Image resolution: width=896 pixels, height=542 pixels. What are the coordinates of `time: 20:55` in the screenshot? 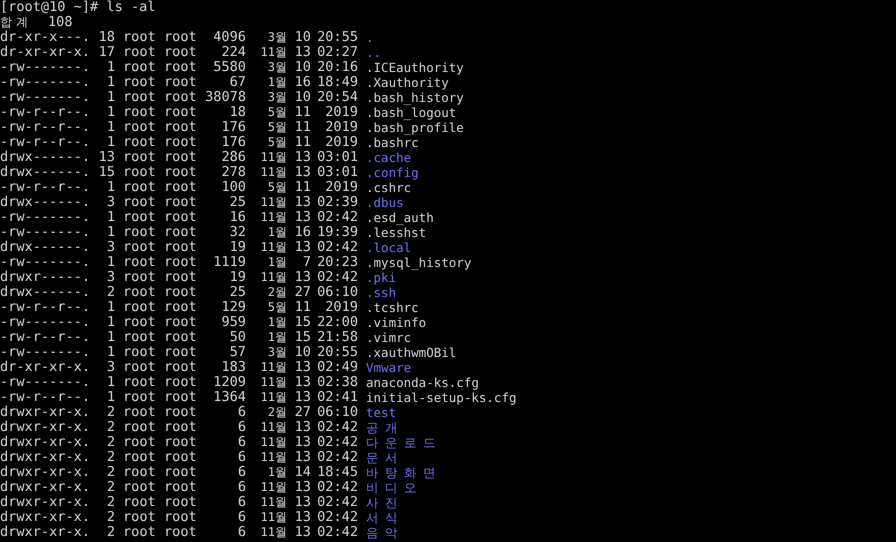 It's located at (337, 352).